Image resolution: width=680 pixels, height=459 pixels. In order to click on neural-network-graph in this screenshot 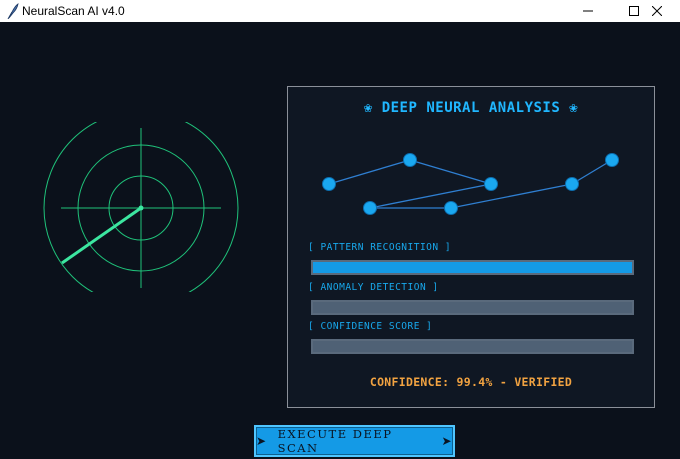, I will do `click(470, 184)`.